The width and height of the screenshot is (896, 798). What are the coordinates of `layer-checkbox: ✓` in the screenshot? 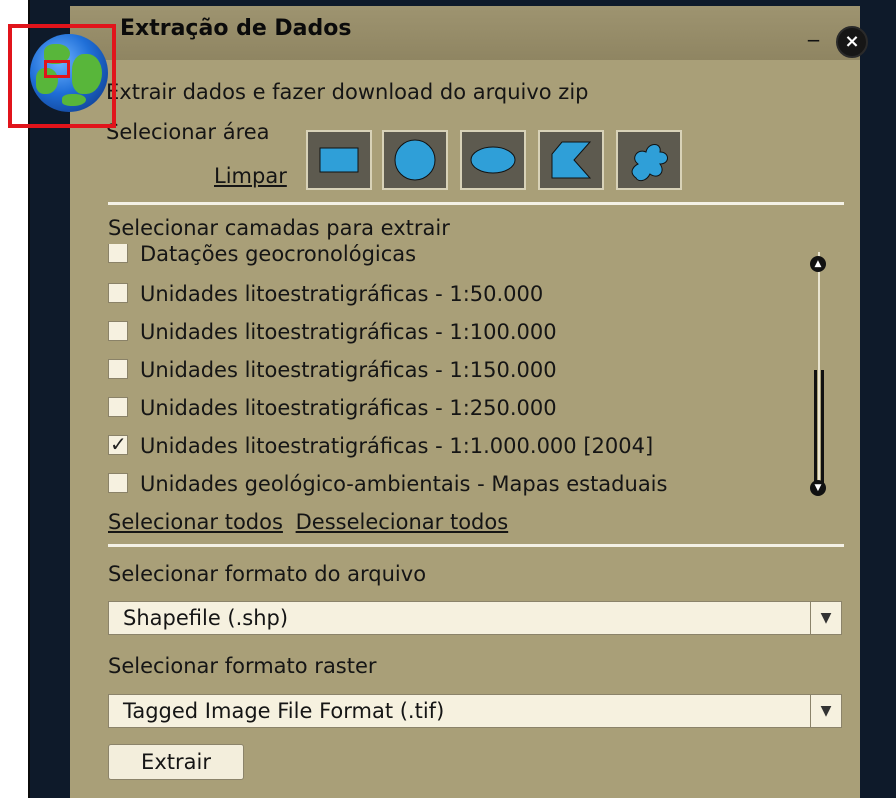 It's located at (118, 444).